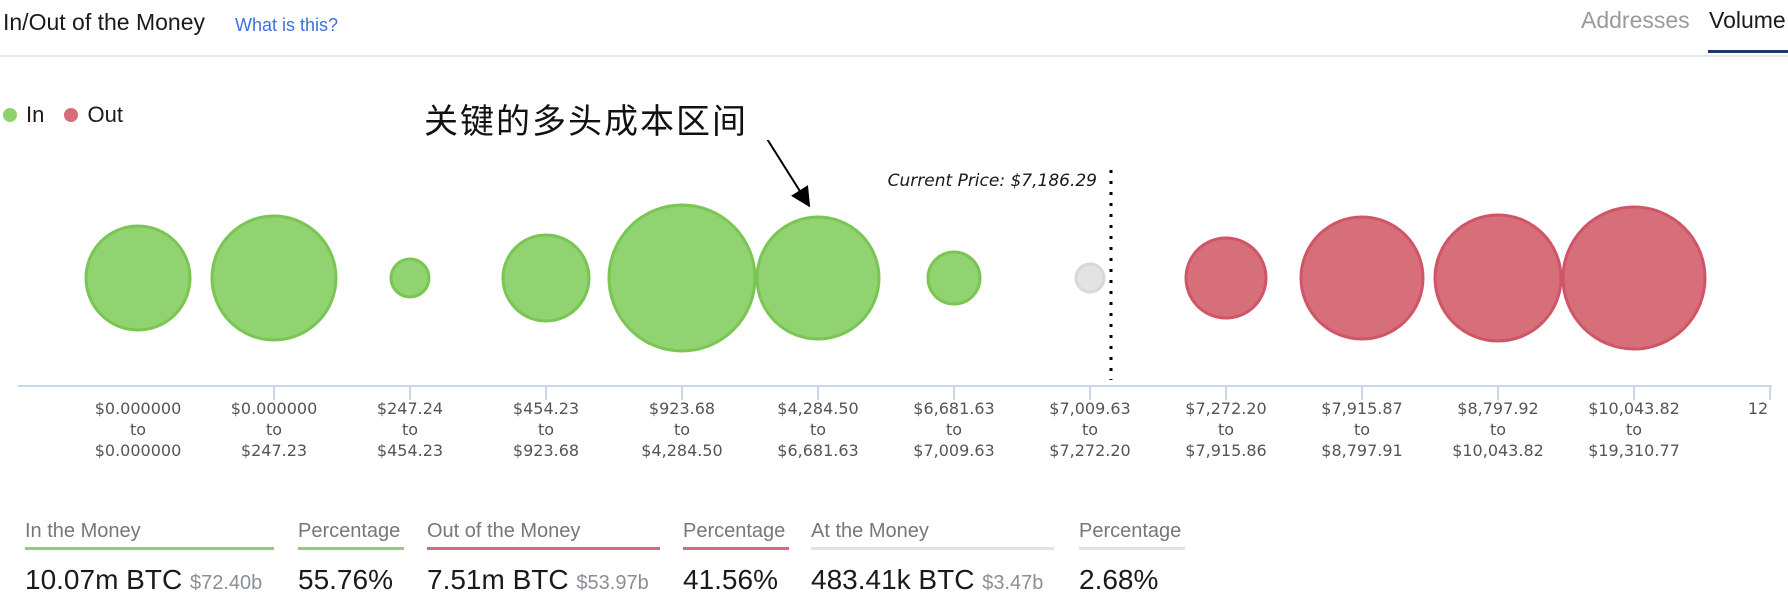 This screenshot has width=1788, height=608. Describe the element at coordinates (953, 408) in the screenshot. I see `tick-label-from: $6,681.63` at that location.